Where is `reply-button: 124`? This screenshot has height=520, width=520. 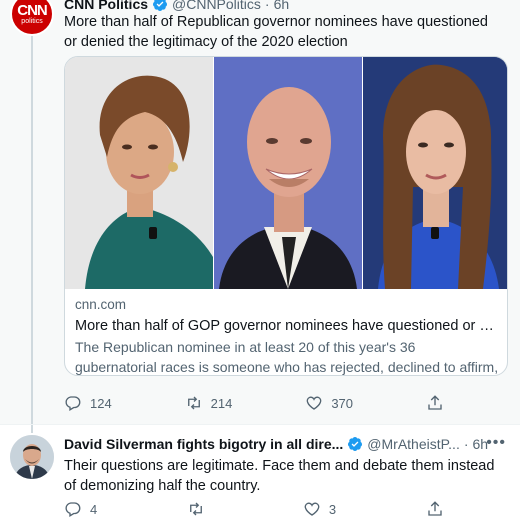
reply-button: 124 is located at coordinates (88, 403).